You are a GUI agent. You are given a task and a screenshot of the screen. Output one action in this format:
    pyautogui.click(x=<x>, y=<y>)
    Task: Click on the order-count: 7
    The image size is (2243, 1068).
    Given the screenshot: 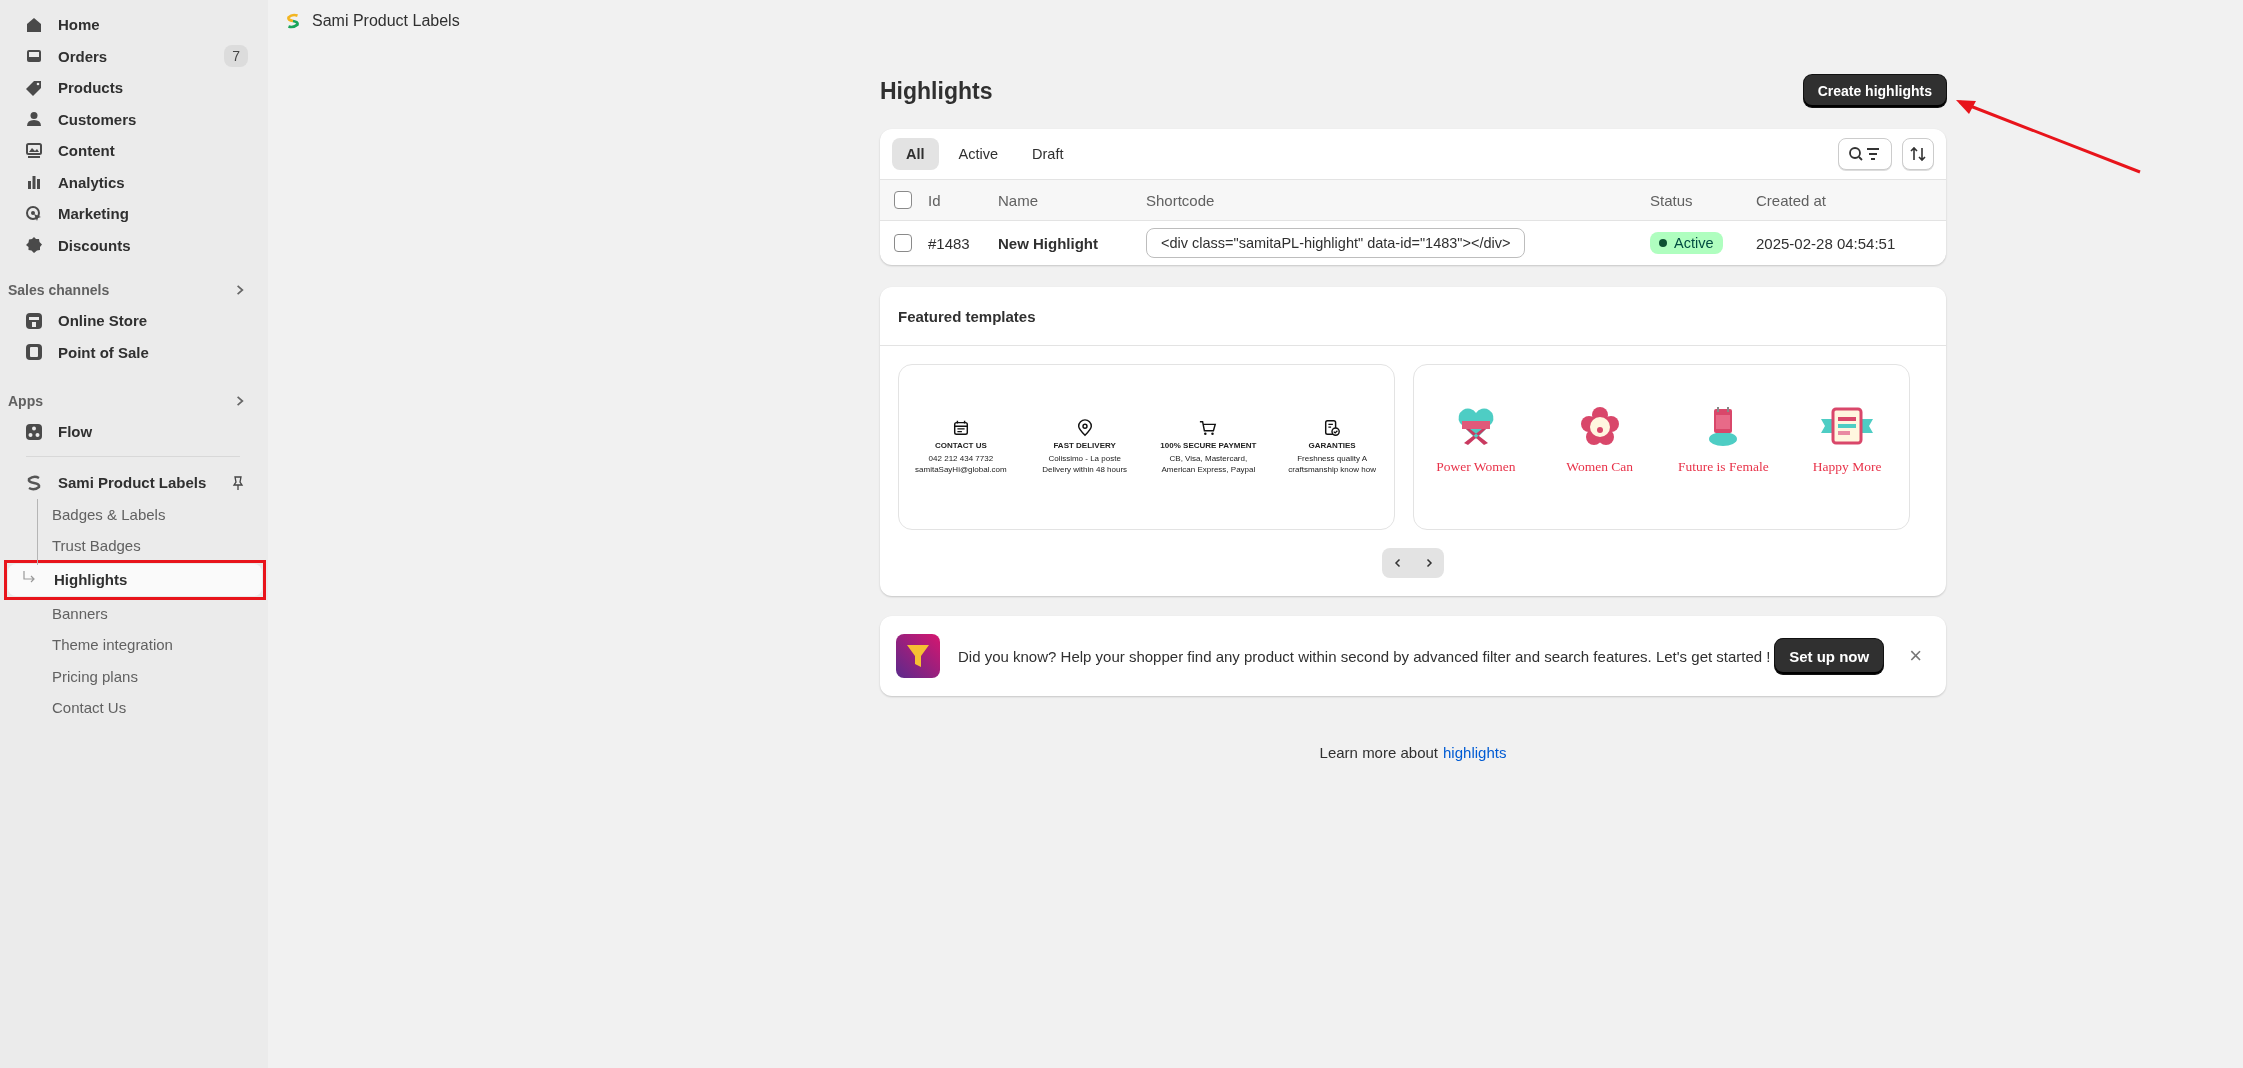 What is the action you would take?
    pyautogui.click(x=236, y=56)
    